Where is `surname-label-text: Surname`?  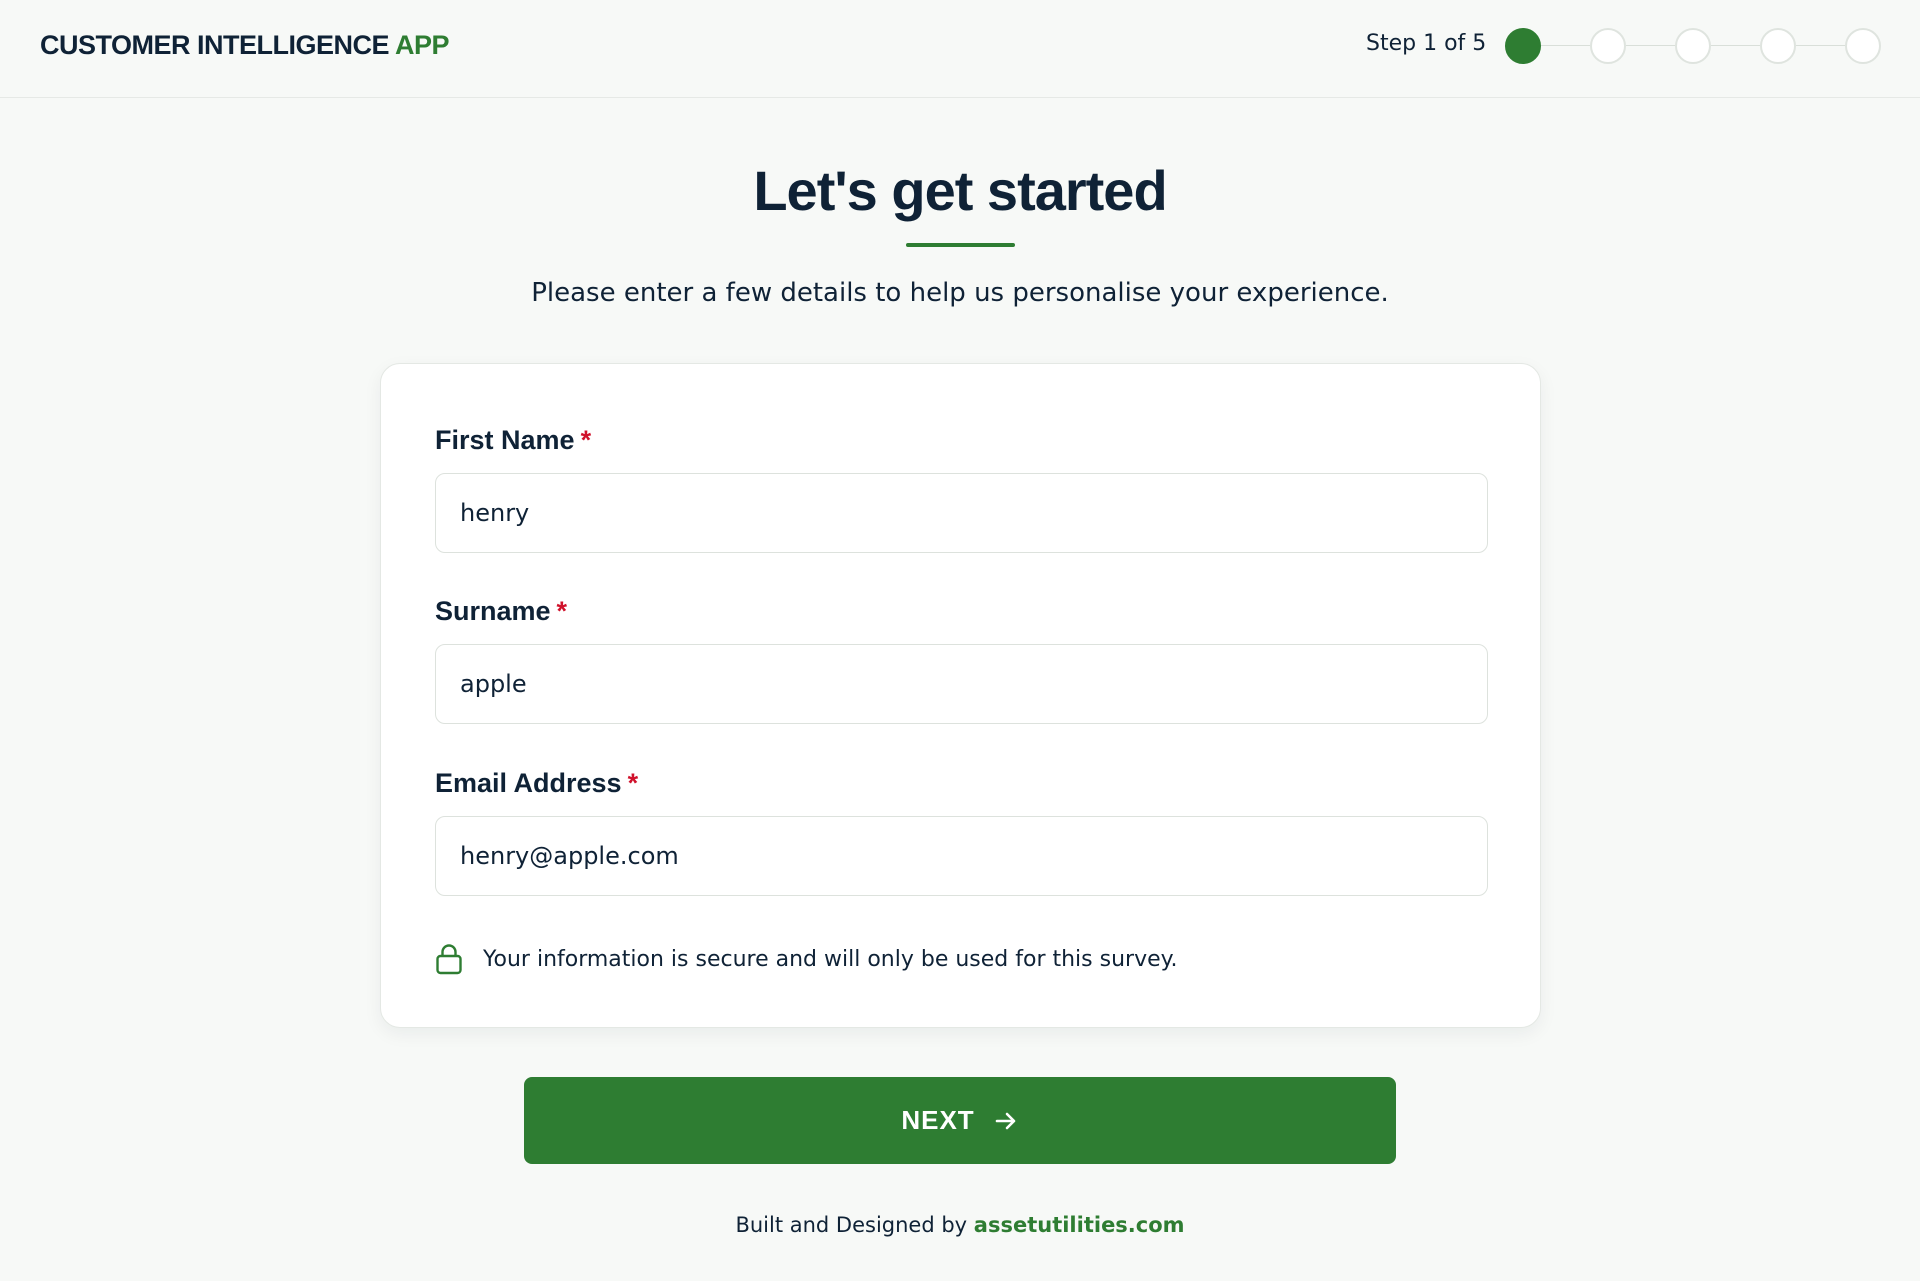
surname-label-text: Surname is located at coordinates (493, 611).